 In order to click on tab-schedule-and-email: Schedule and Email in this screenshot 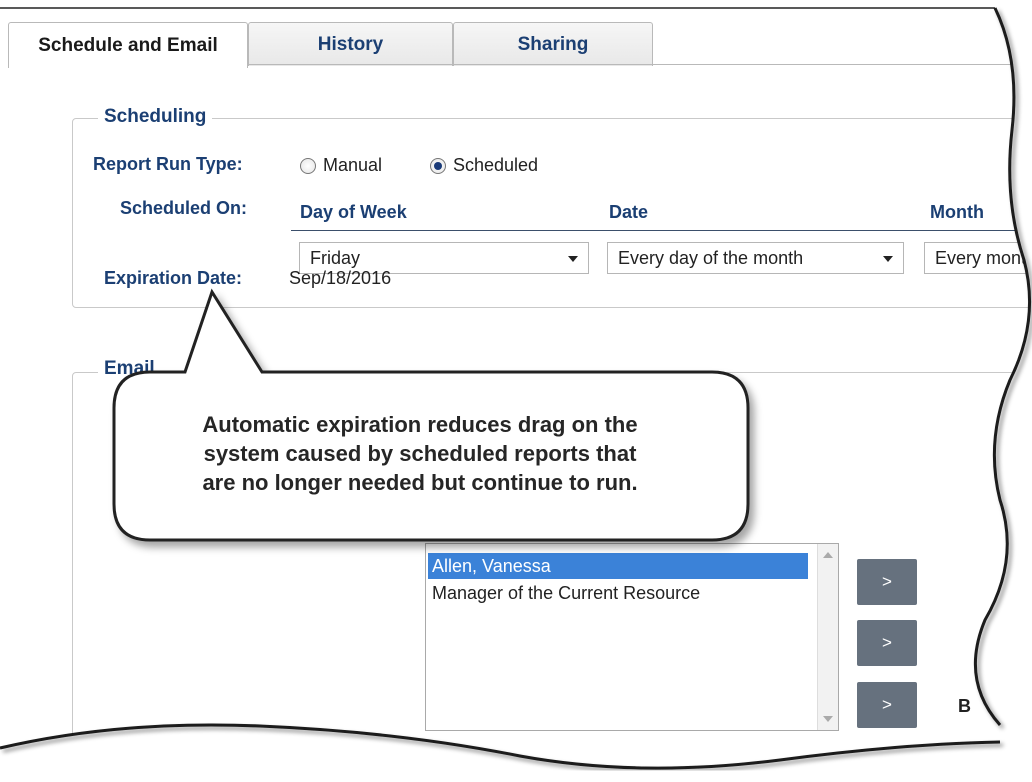, I will do `click(128, 45)`.